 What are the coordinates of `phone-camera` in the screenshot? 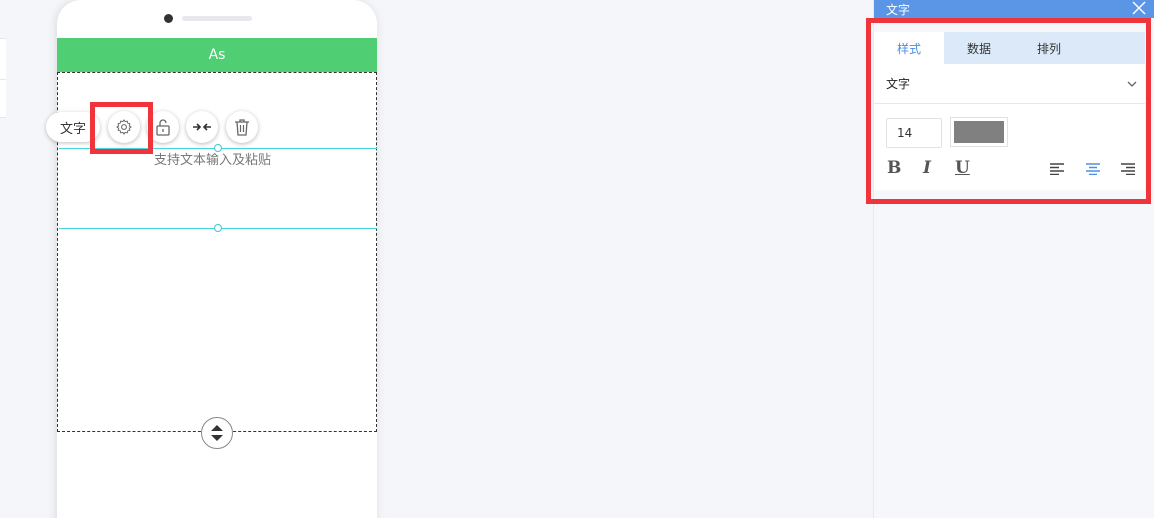 It's located at (168, 18).